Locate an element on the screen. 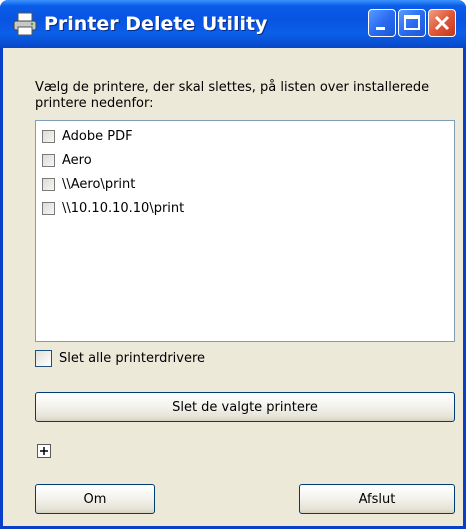 The image size is (466, 529). delete-selected-button: Slet de valgte printere is located at coordinates (245, 407).